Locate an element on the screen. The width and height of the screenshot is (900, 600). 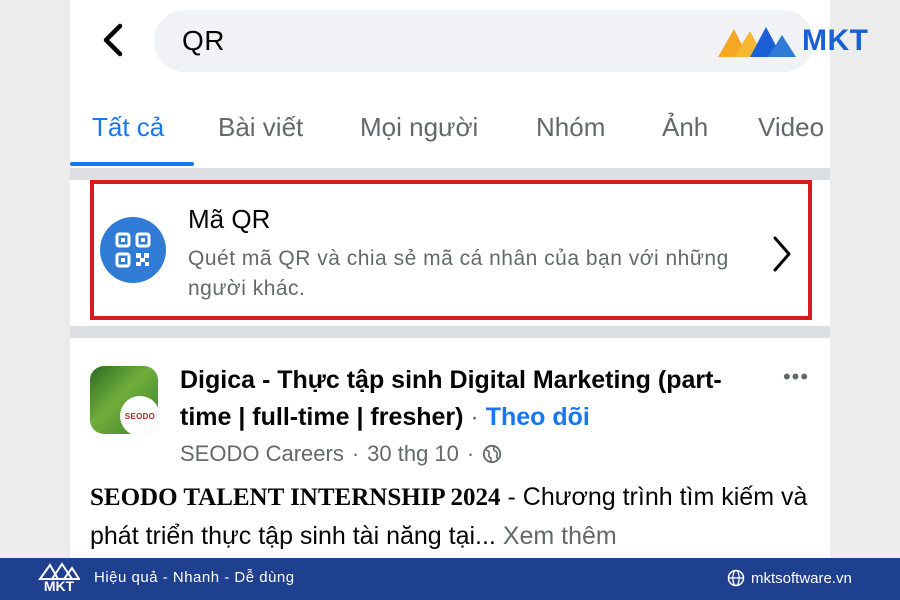
search-tabs: Tất cả Bài viết Mọi người Nhóm Ảnh Video is located at coordinates (450, 130).